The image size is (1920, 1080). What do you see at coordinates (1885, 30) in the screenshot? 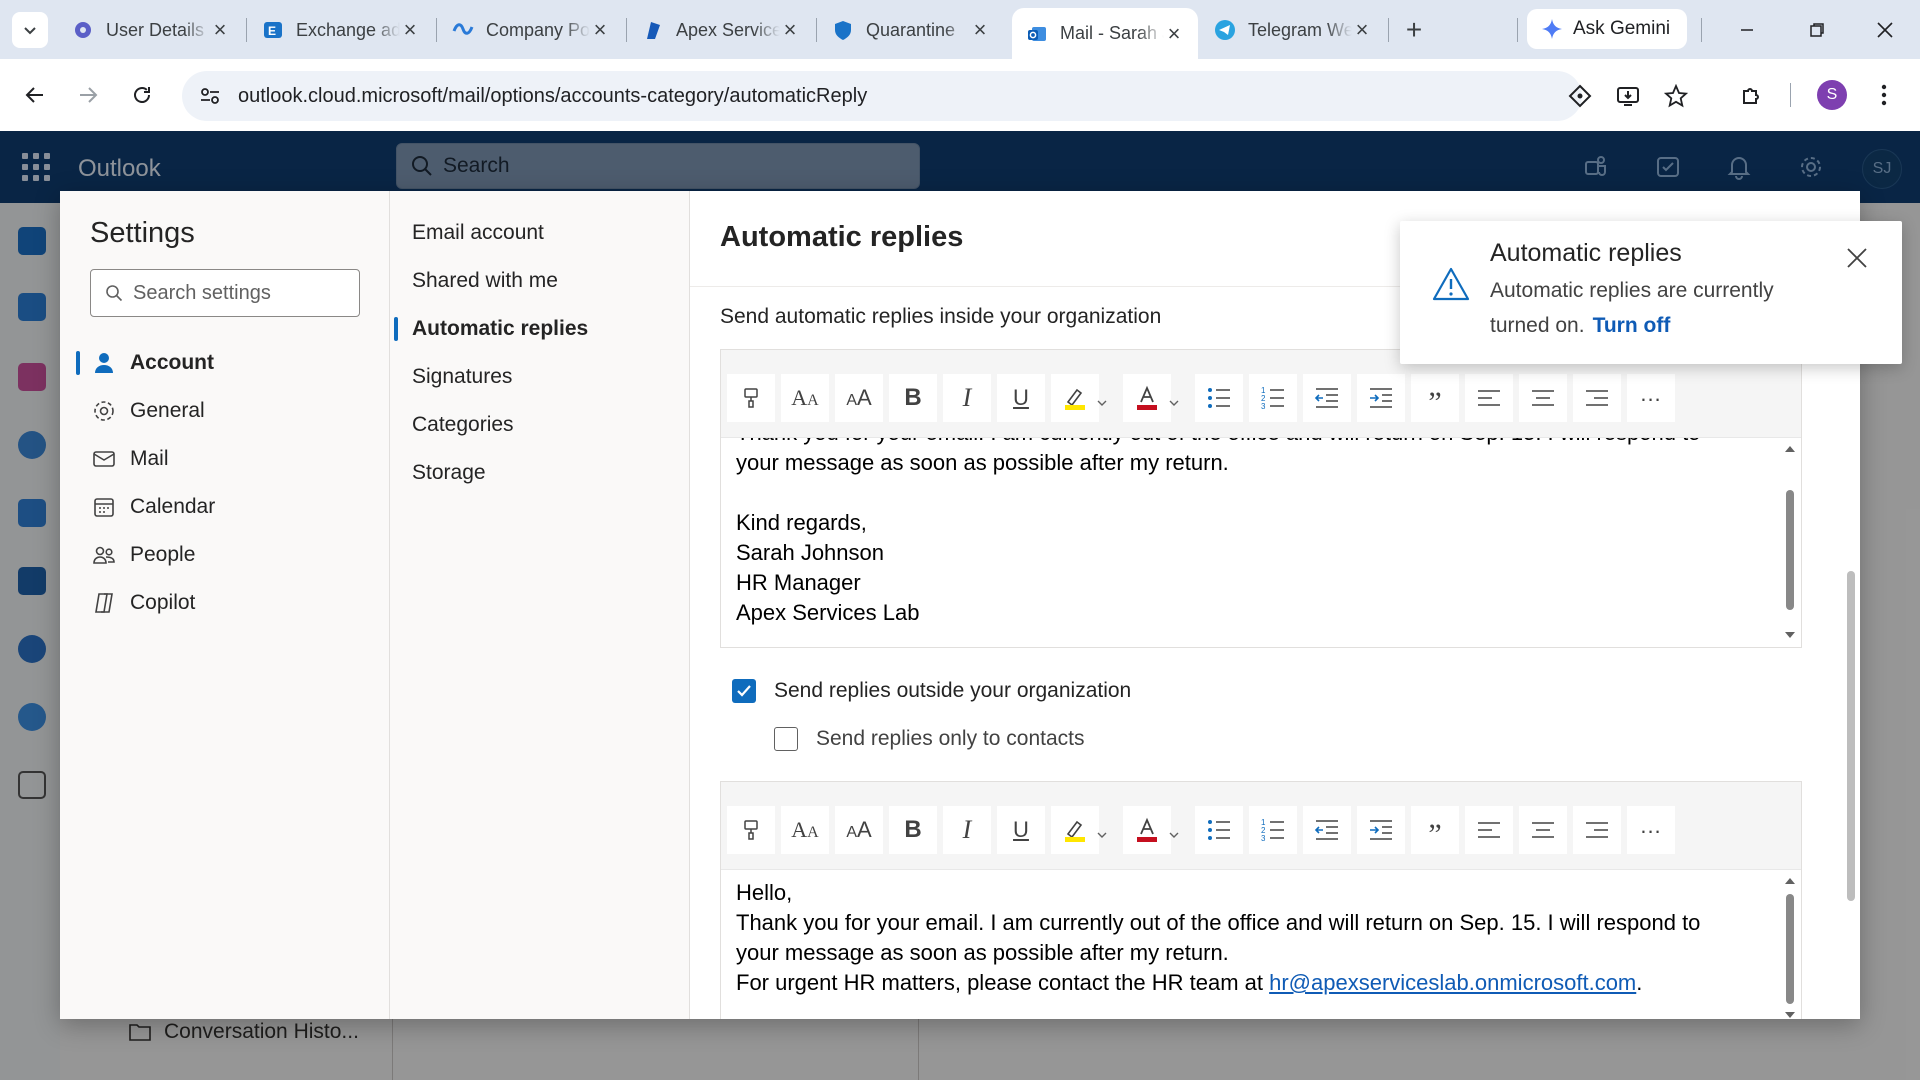
I see `close-window-button` at bounding box center [1885, 30].